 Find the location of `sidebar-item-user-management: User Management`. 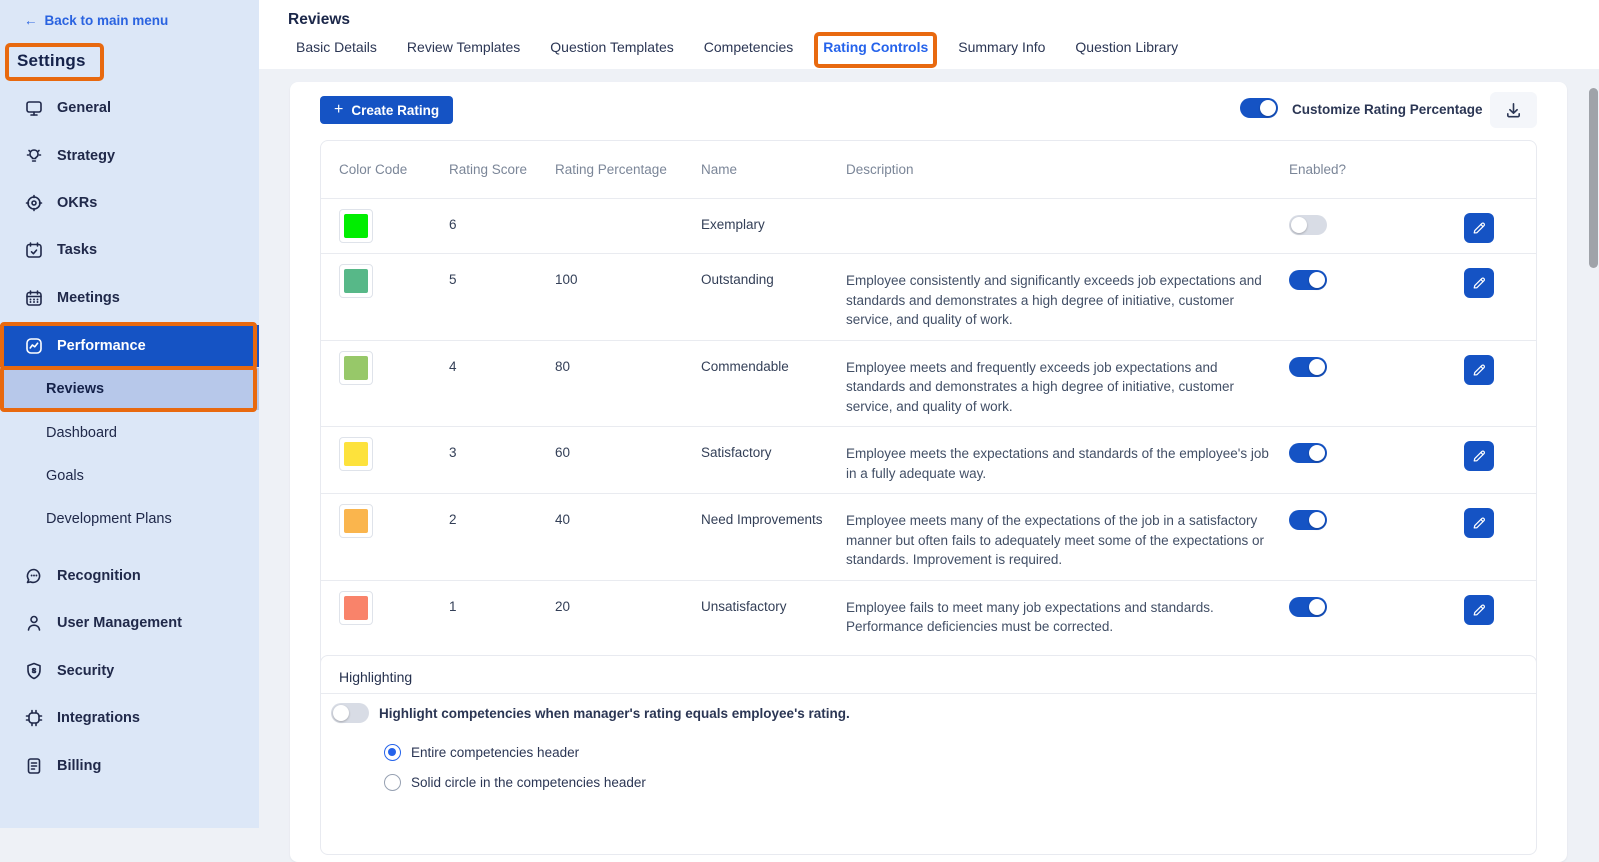

sidebar-item-user-management: User Management is located at coordinates (129, 623).